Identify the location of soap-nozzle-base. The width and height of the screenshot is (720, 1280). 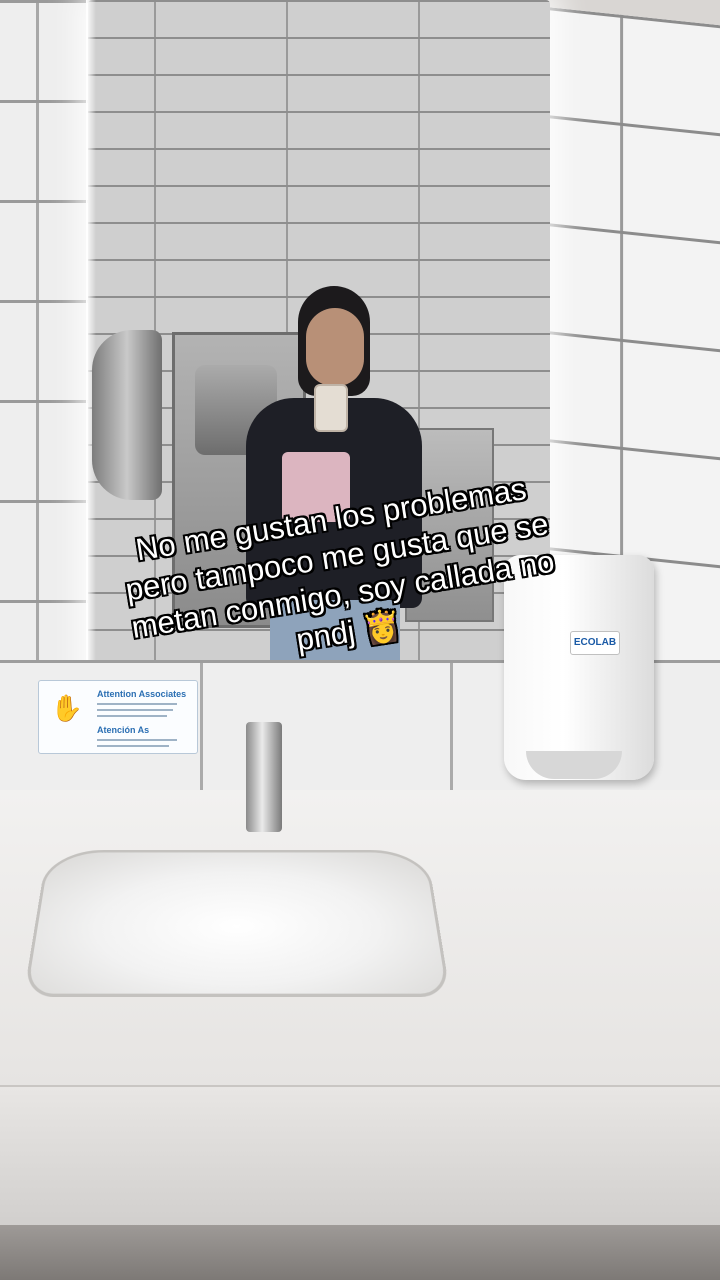
(574, 765).